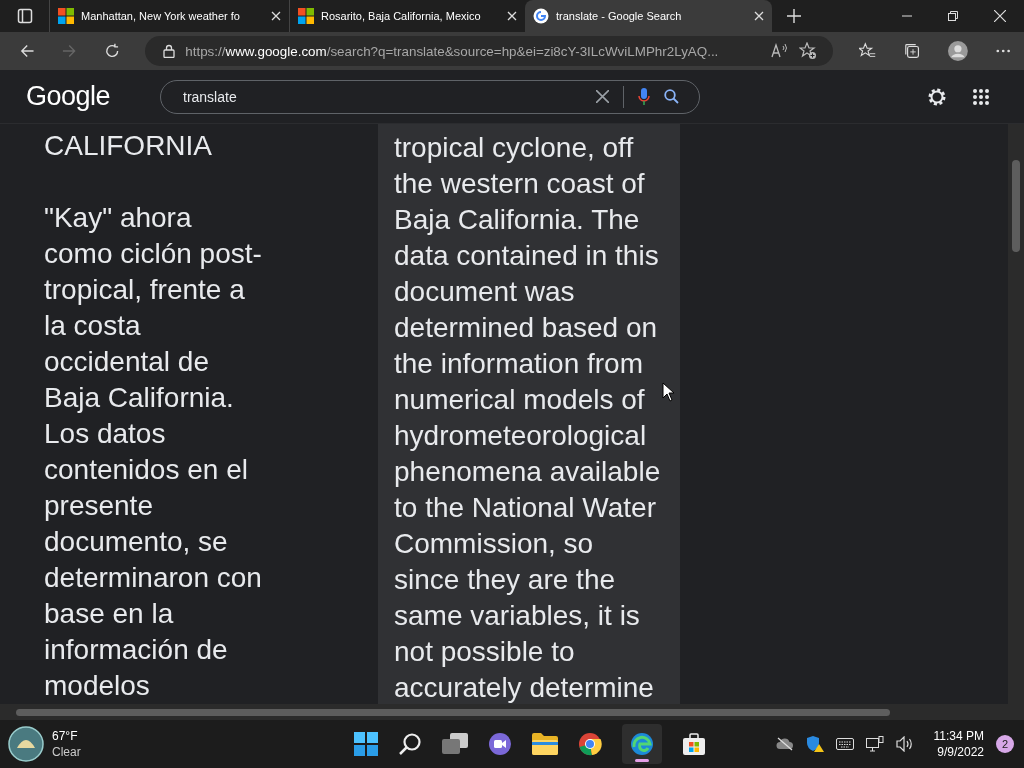 The image size is (1024, 768). I want to click on microphone-icon, so click(644, 96).